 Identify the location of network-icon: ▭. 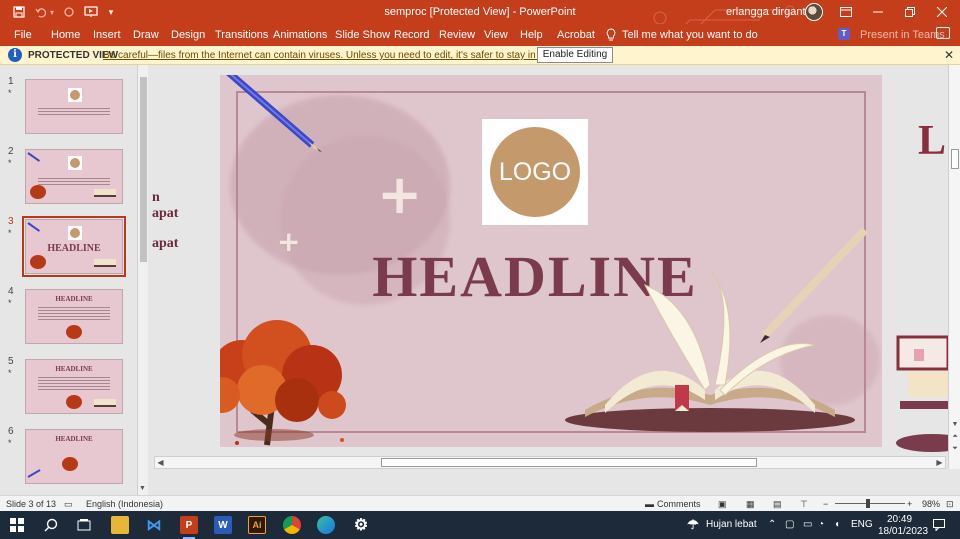
(807, 524).